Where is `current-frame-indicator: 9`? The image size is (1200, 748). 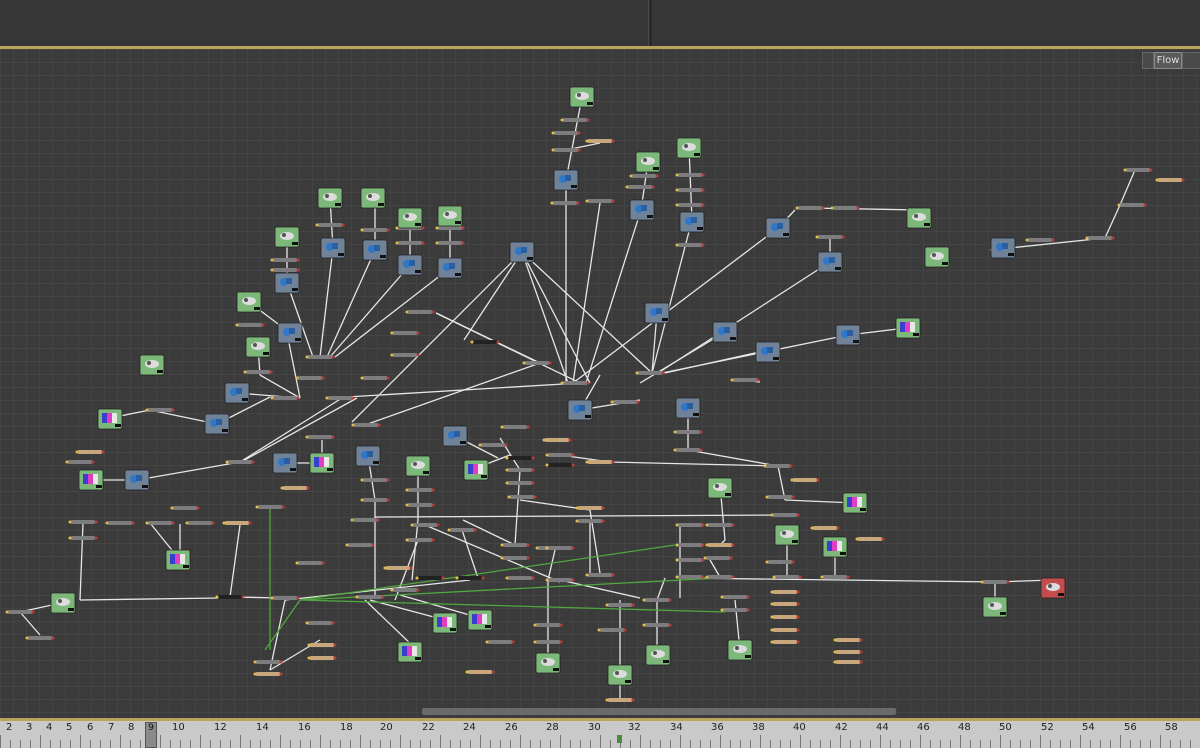 current-frame-indicator: 9 is located at coordinates (151, 735).